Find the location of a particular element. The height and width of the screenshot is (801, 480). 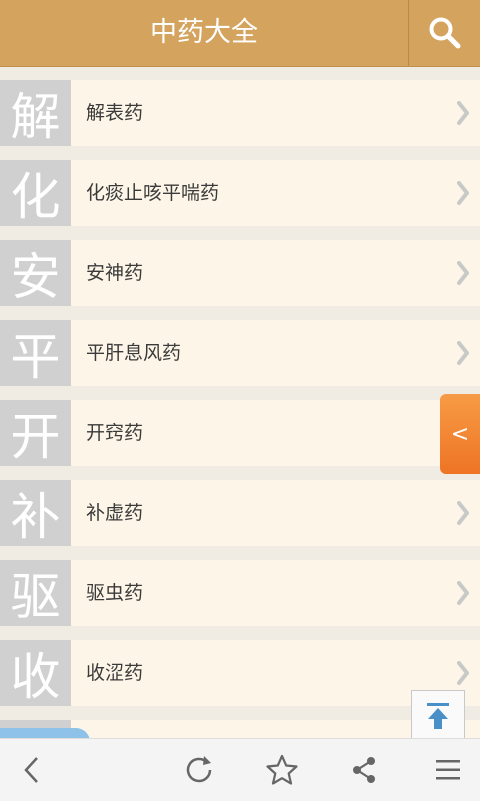

refresh-icon is located at coordinates (199, 769).